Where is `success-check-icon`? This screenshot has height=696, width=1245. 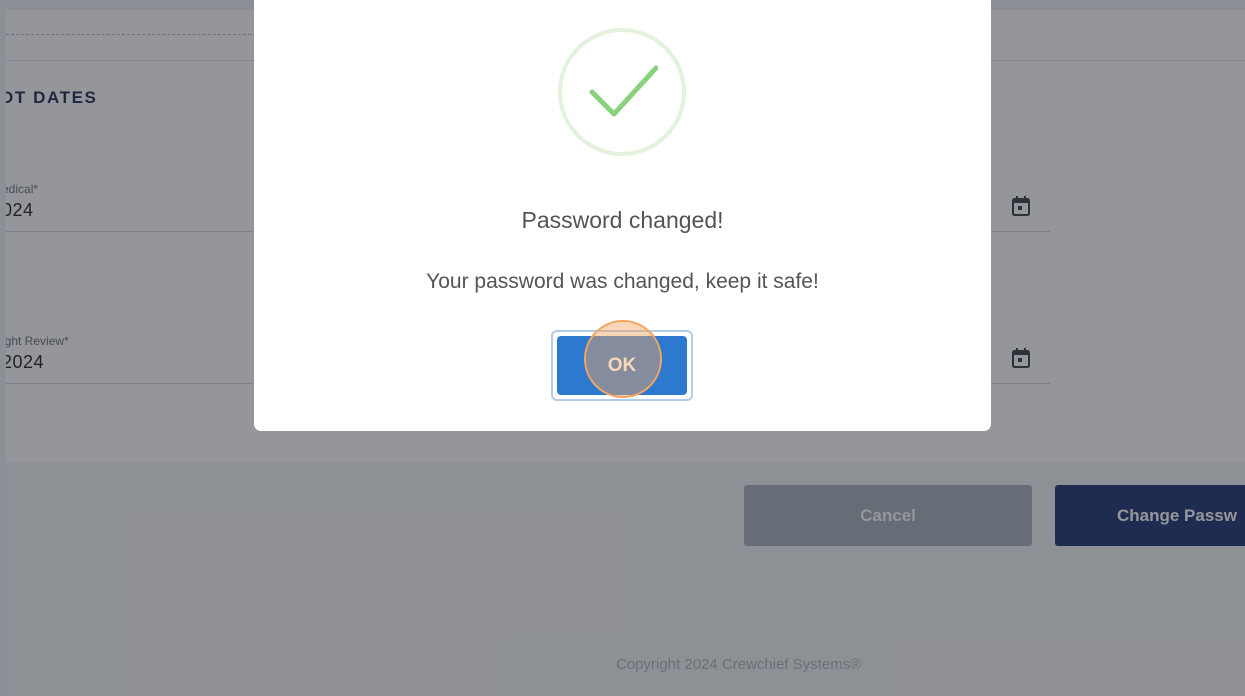
success-check-icon is located at coordinates (622, 92).